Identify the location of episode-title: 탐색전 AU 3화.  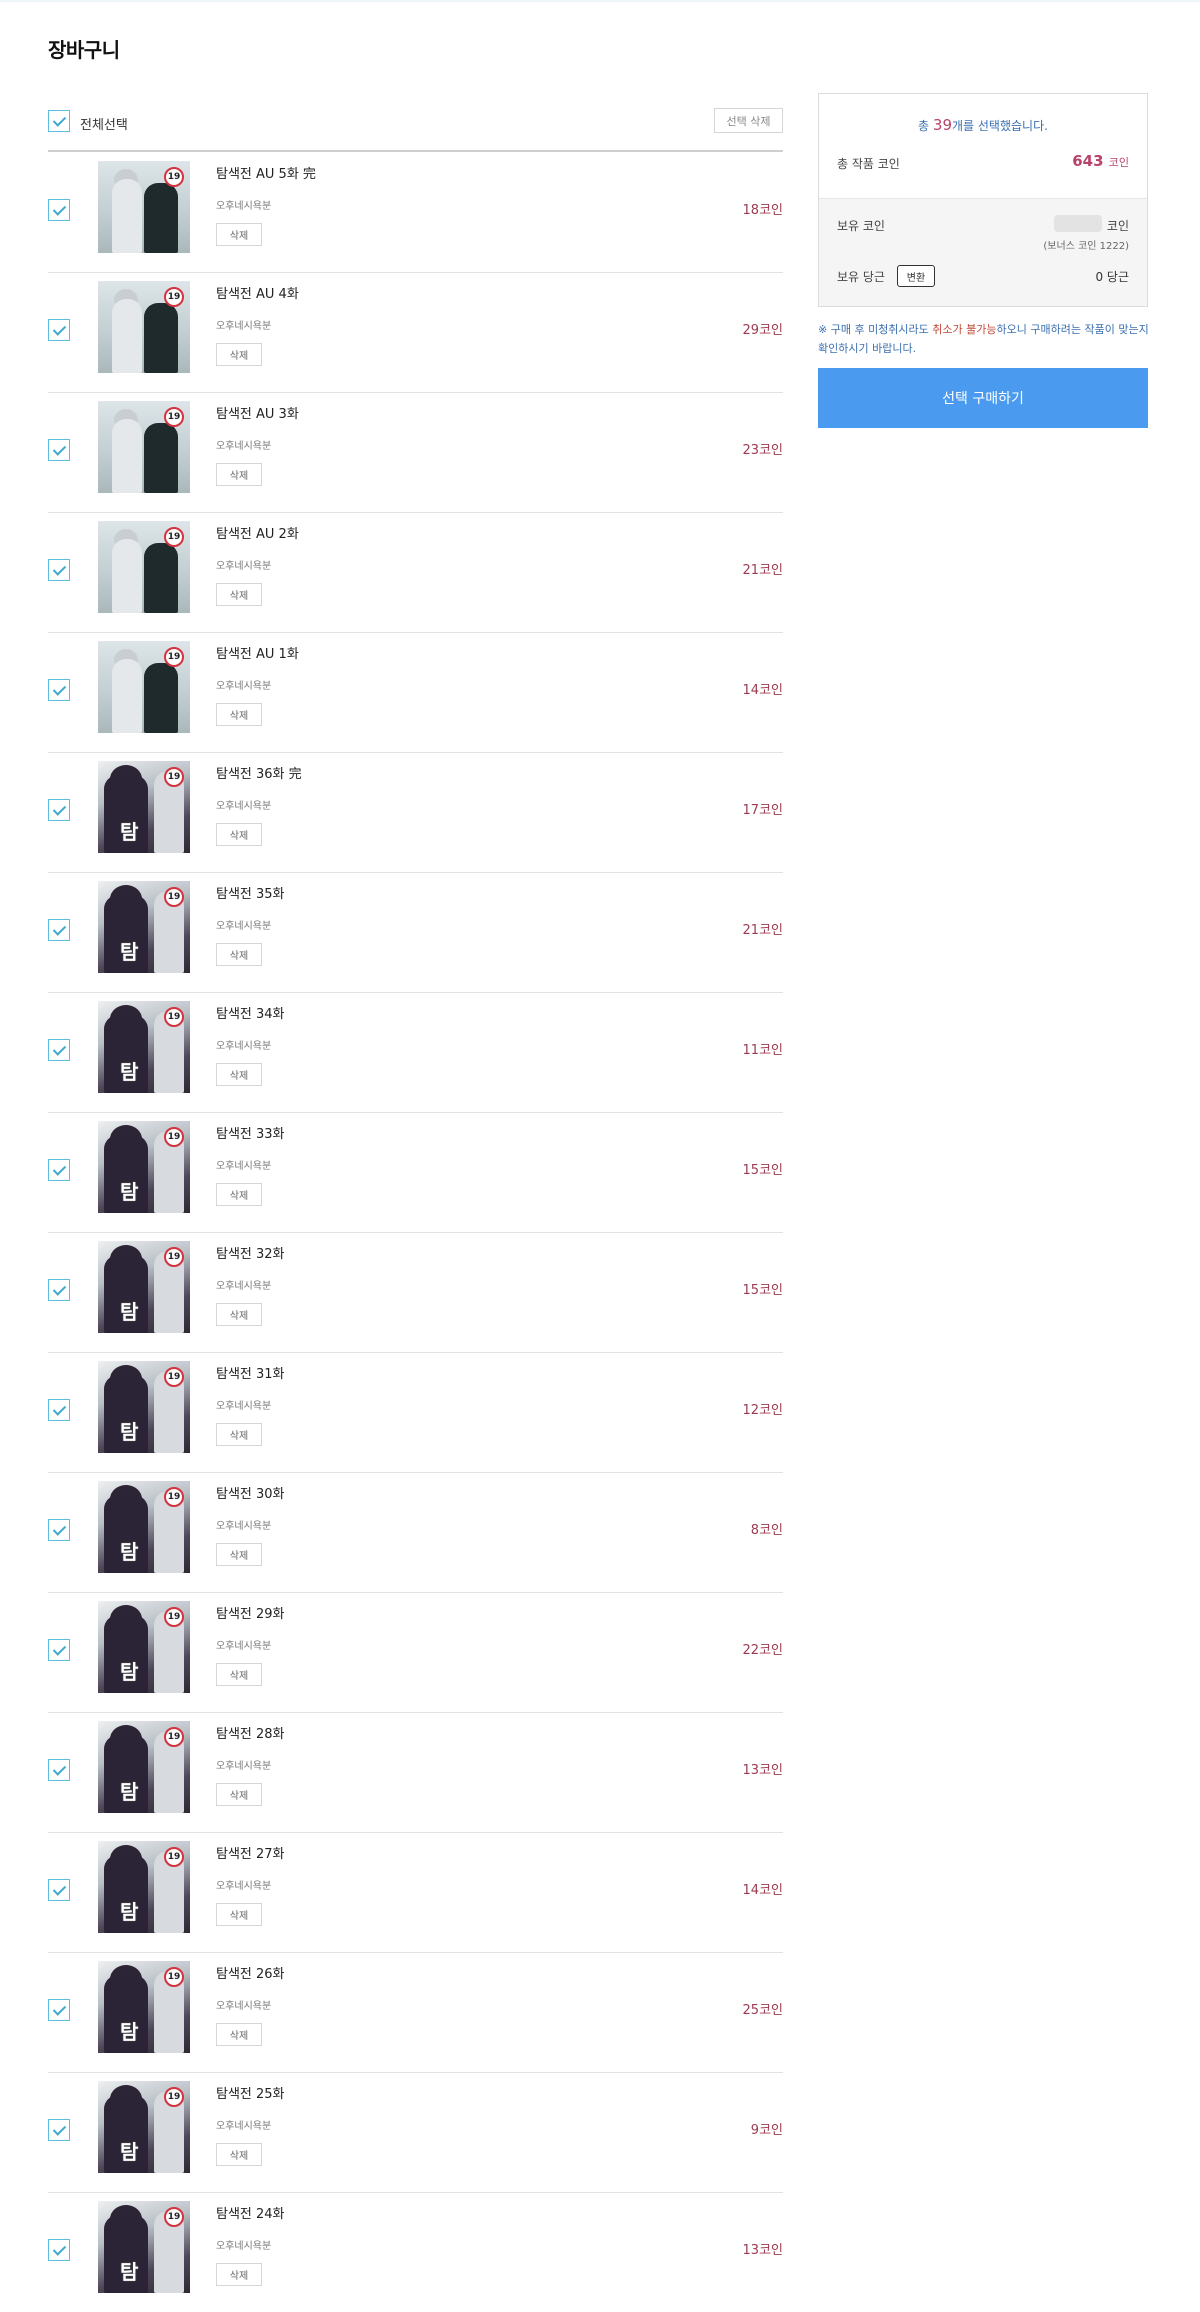
(257, 412).